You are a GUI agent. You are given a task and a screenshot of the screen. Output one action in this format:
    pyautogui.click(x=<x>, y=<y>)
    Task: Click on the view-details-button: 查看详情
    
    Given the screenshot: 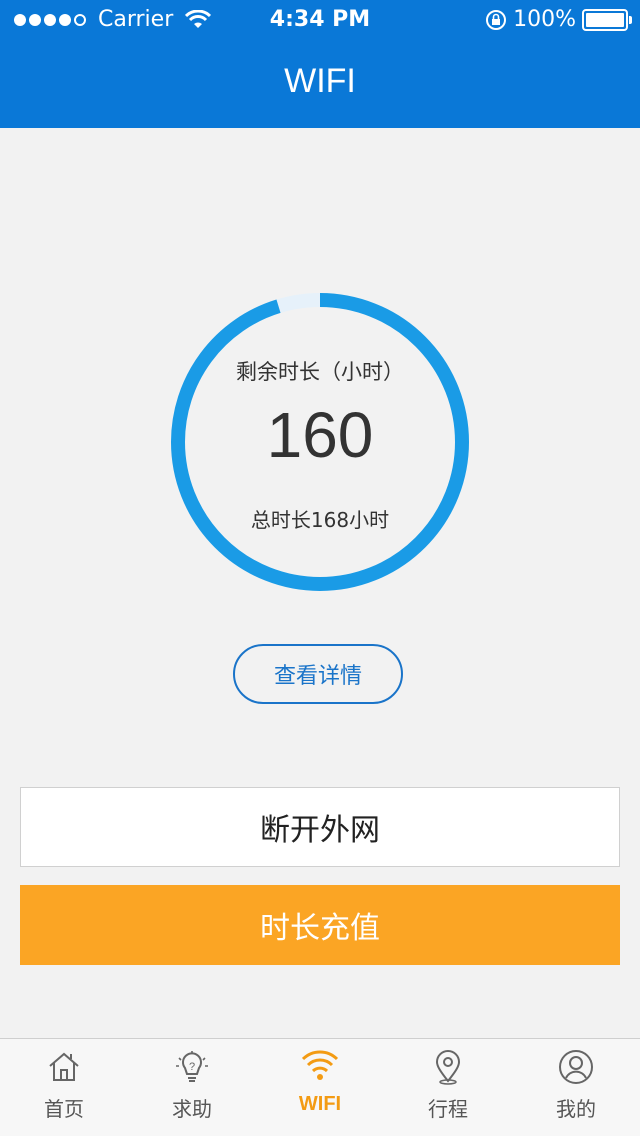 What is the action you would take?
    pyautogui.click(x=318, y=674)
    